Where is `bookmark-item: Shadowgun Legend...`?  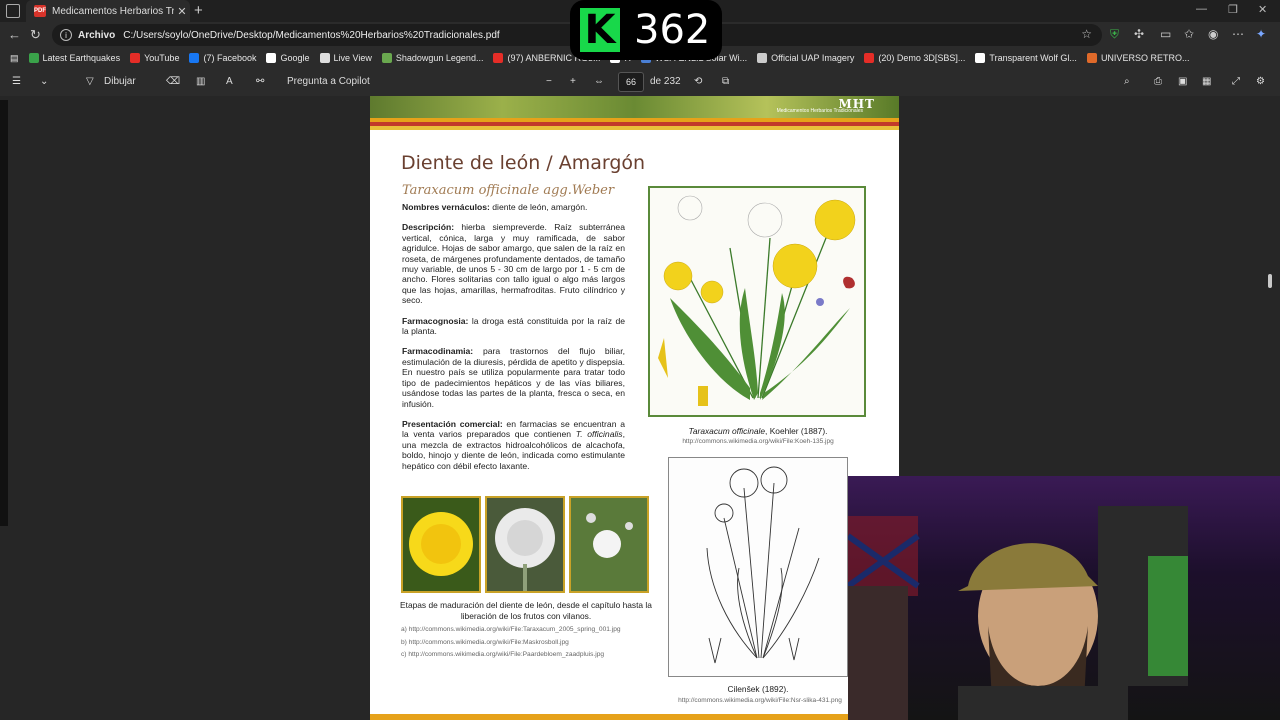
bookmark-item: Shadowgun Legend... is located at coordinates (432, 58).